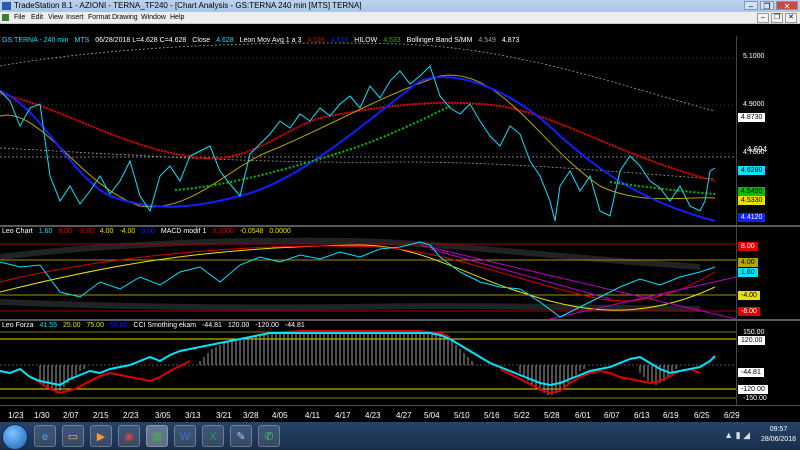 This screenshot has height=450, width=800. Describe the element at coordinates (18, 325) in the screenshot. I see `leo-forza-title: Leo Forza` at that location.